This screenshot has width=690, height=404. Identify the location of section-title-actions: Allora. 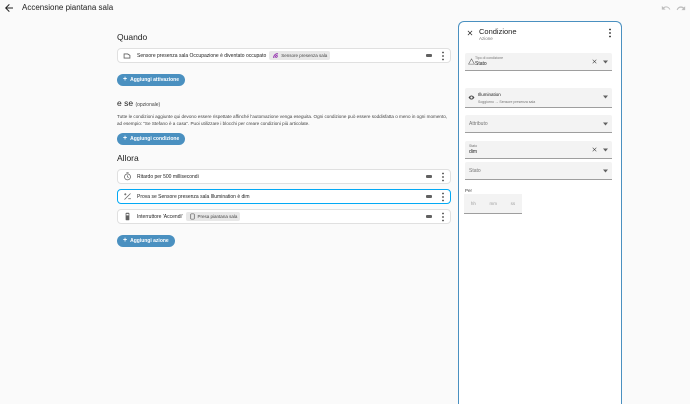
(128, 158).